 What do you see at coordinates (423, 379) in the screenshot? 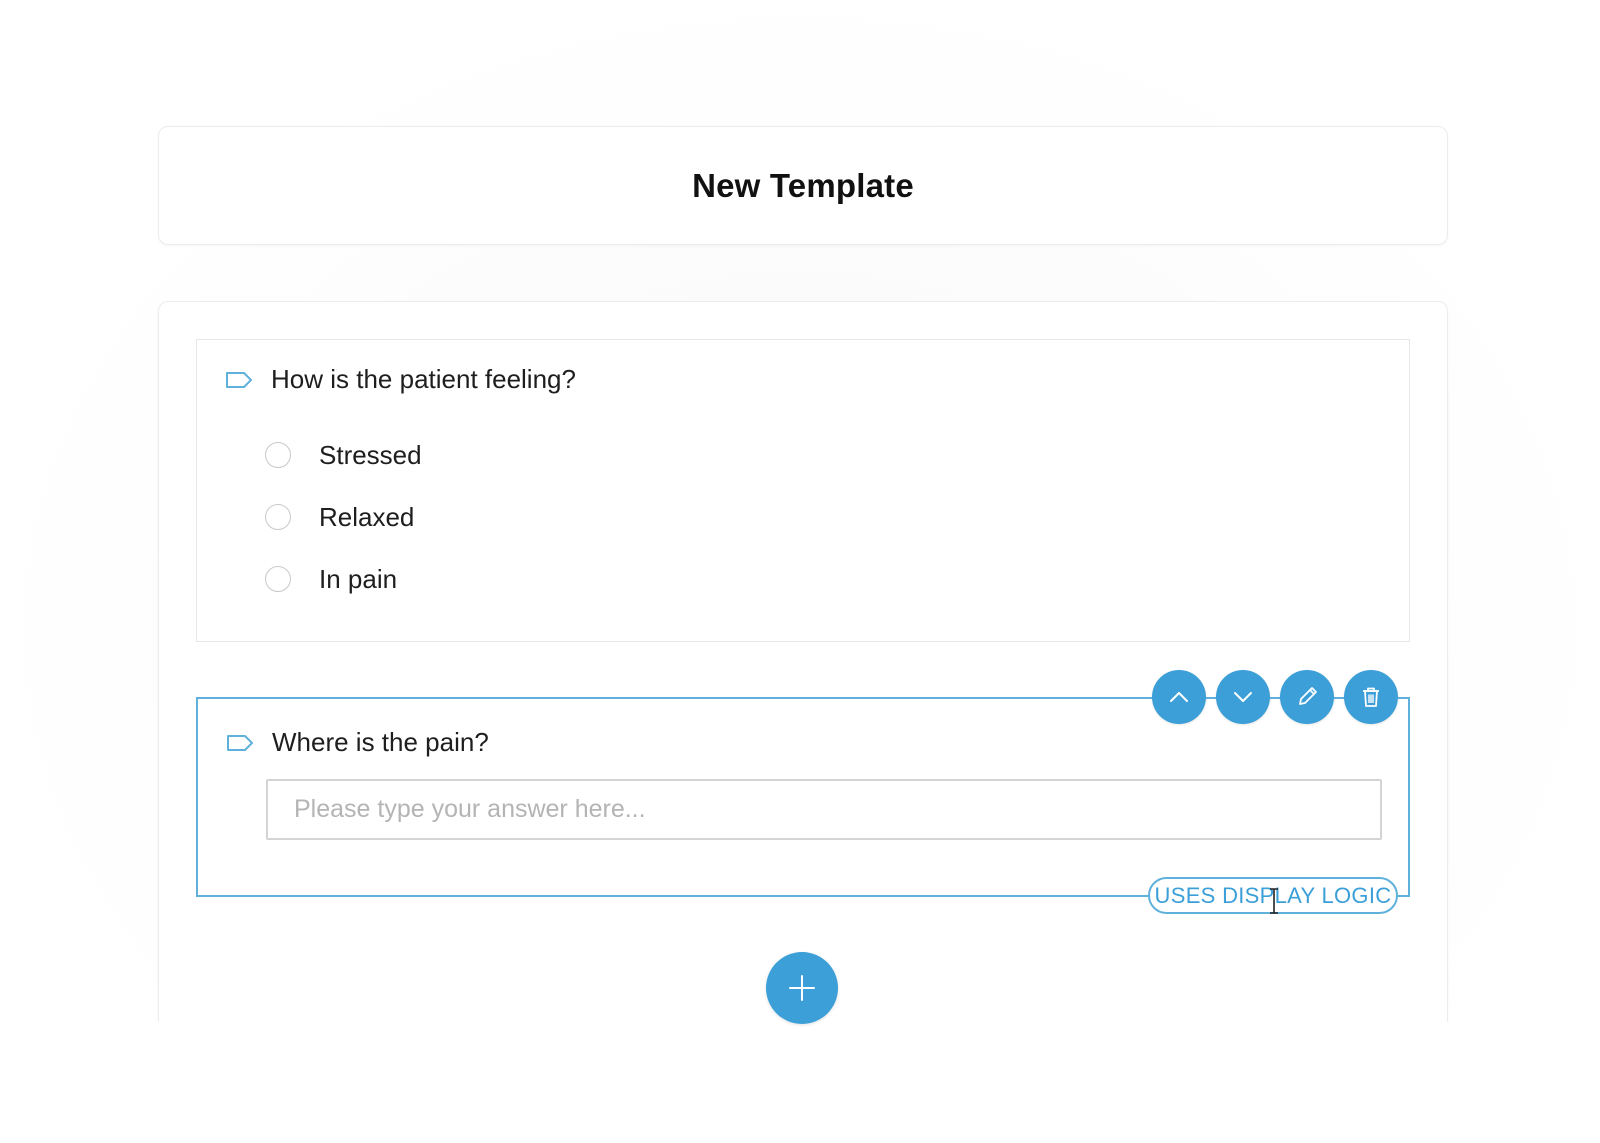
I see `question-text: How is the patient feeling?` at bounding box center [423, 379].